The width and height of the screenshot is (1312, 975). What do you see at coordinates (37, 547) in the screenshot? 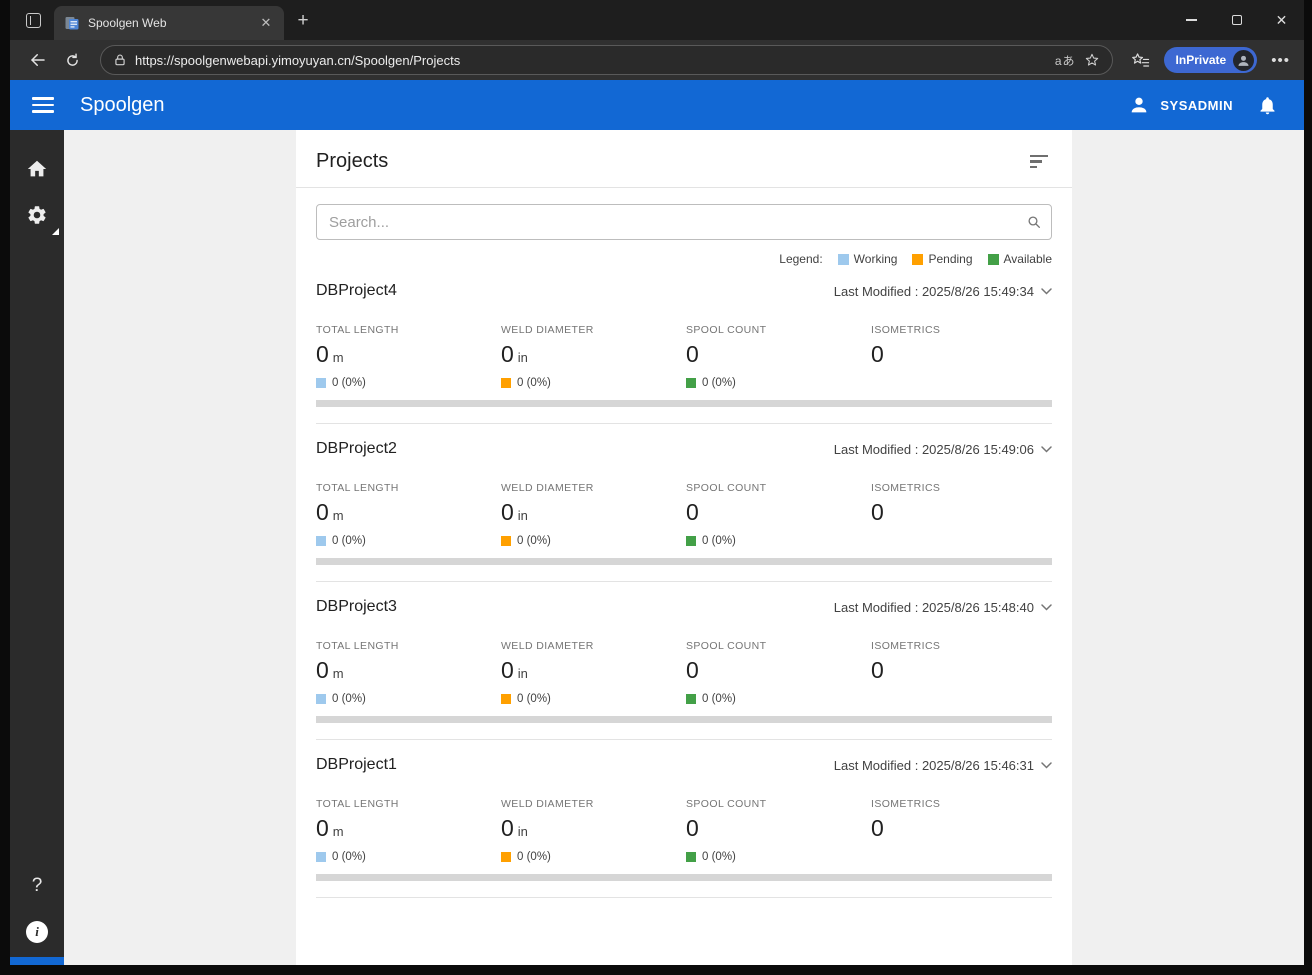
I see `sidebar: ? i` at bounding box center [37, 547].